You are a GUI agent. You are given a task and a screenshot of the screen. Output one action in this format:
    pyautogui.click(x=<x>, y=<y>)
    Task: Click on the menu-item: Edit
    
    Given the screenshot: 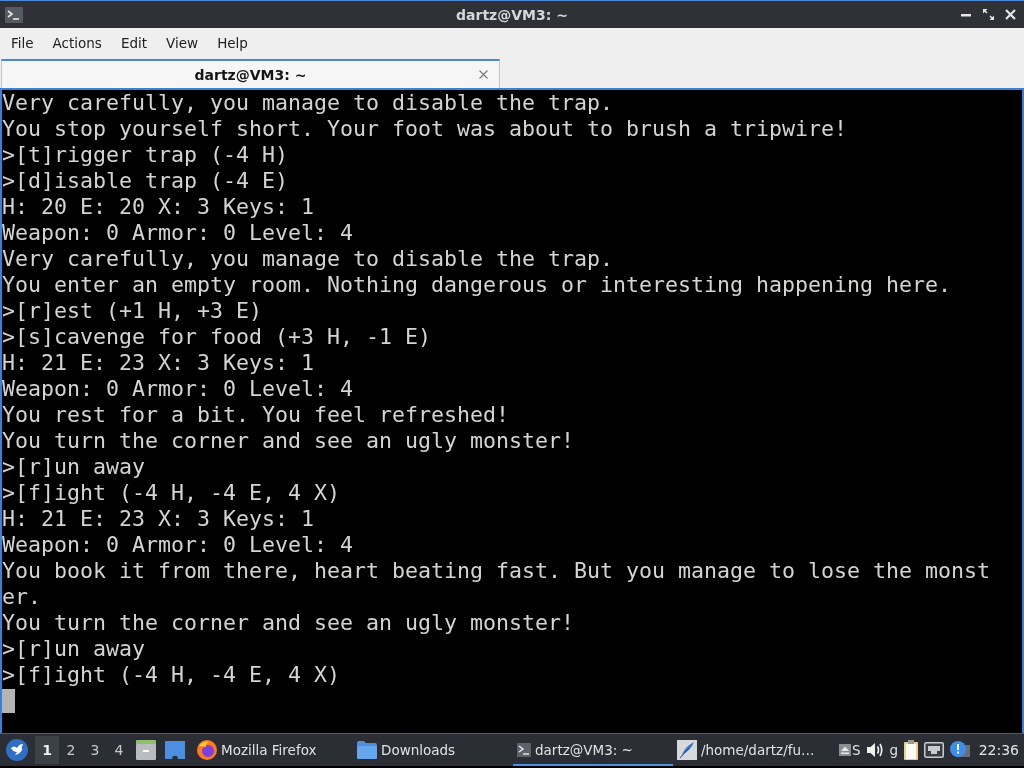 What is the action you would take?
    pyautogui.click(x=134, y=42)
    